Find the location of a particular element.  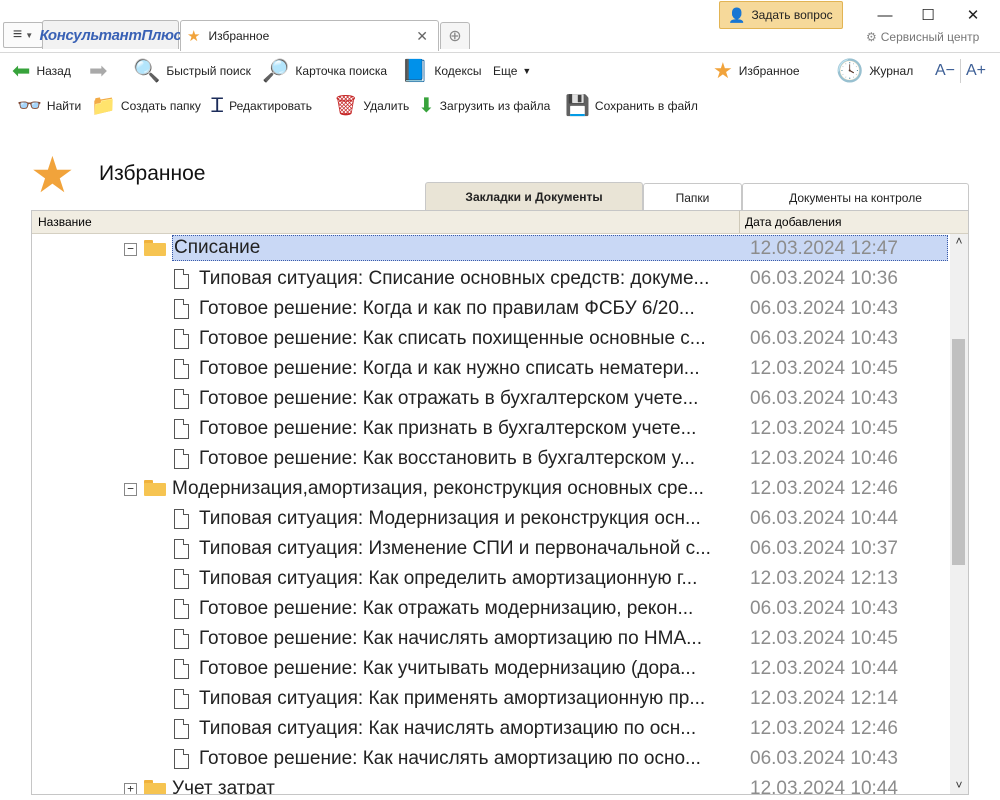

more-menu-button: Еще ▼ is located at coordinates (512, 71).